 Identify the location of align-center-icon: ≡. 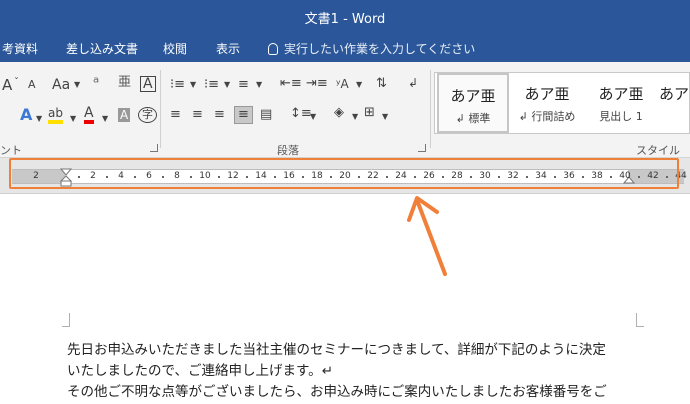
(197, 115).